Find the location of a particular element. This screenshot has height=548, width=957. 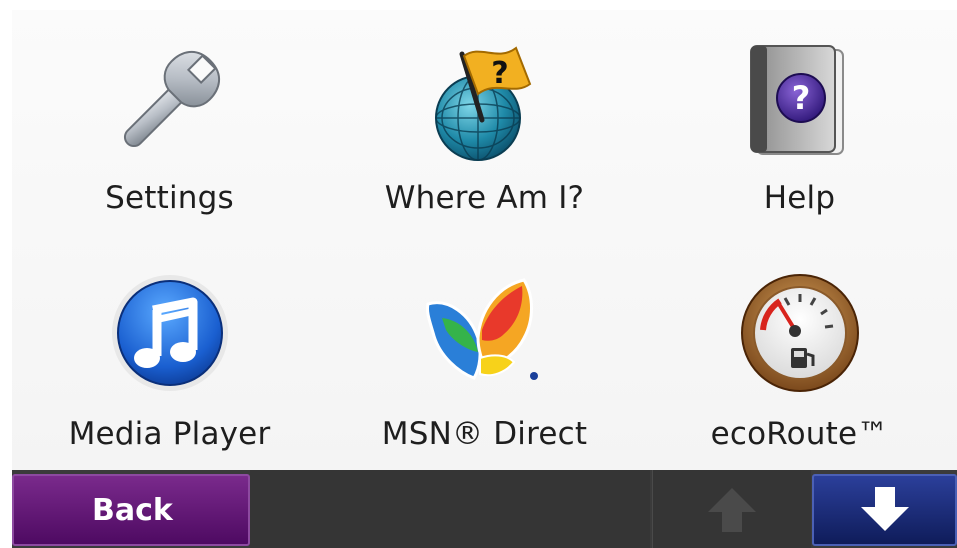

back-button: Back is located at coordinates (131, 510).